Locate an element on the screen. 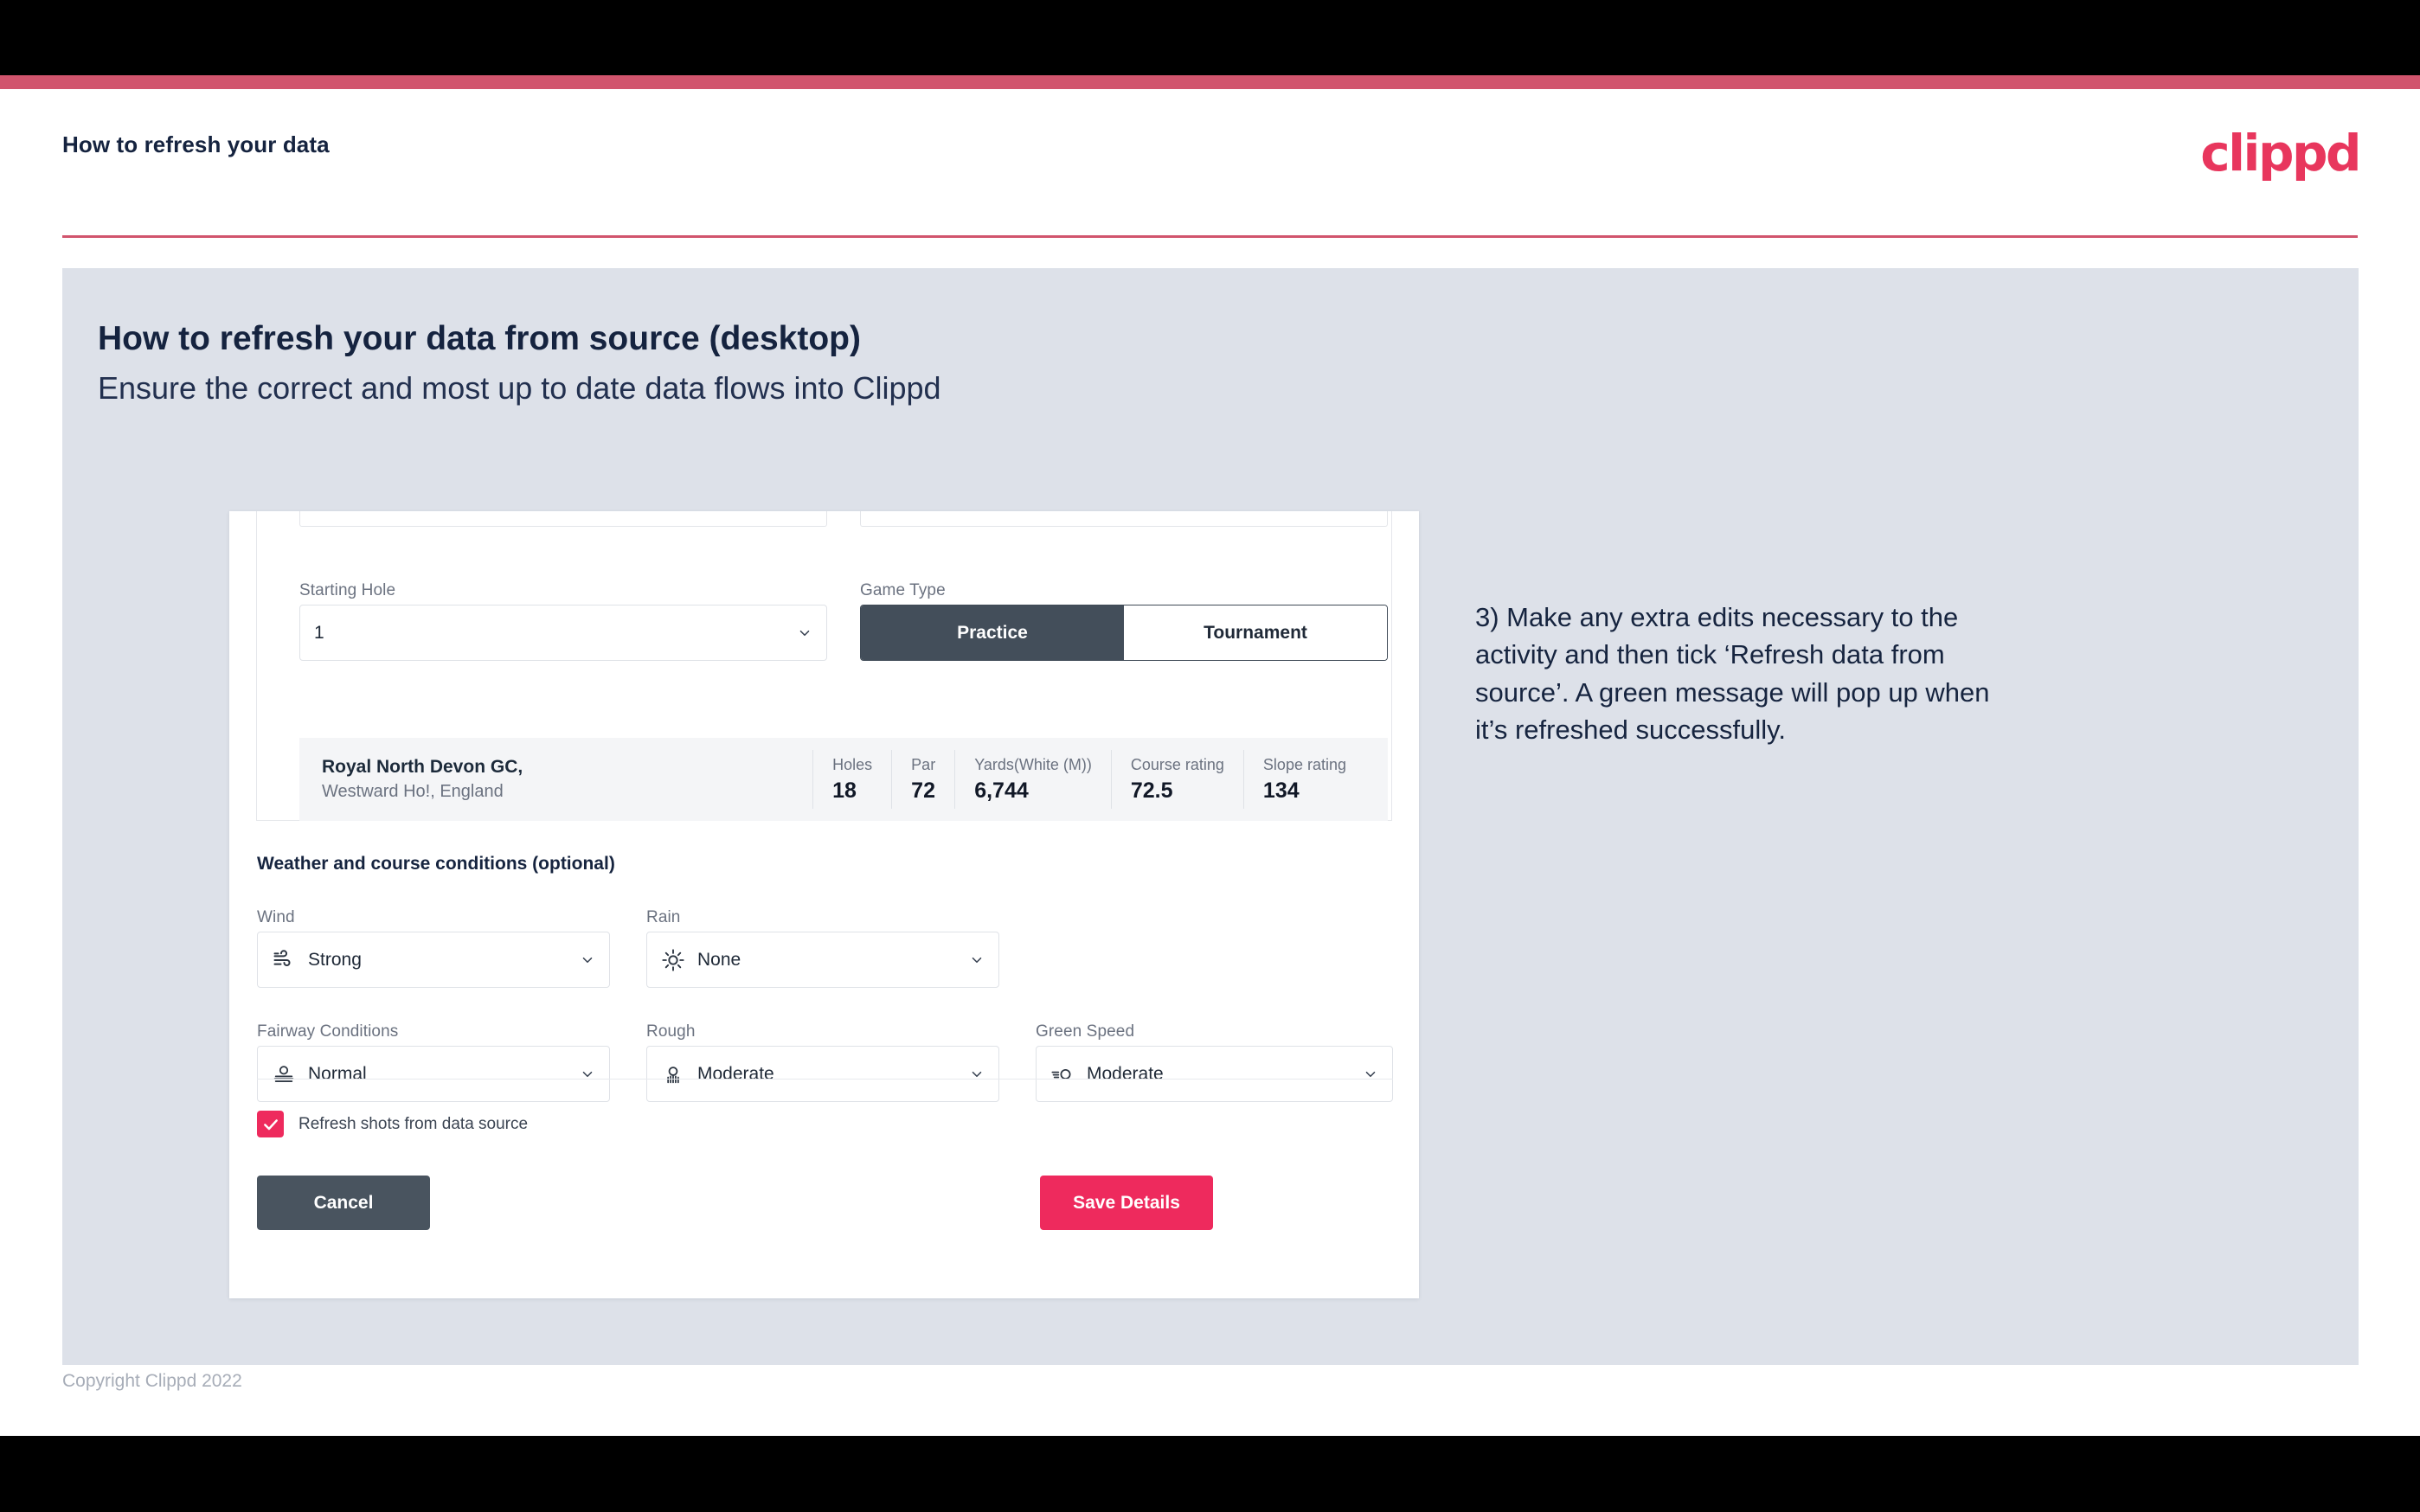 This screenshot has width=2420, height=1512. wind-value: Strong is located at coordinates (335, 959).